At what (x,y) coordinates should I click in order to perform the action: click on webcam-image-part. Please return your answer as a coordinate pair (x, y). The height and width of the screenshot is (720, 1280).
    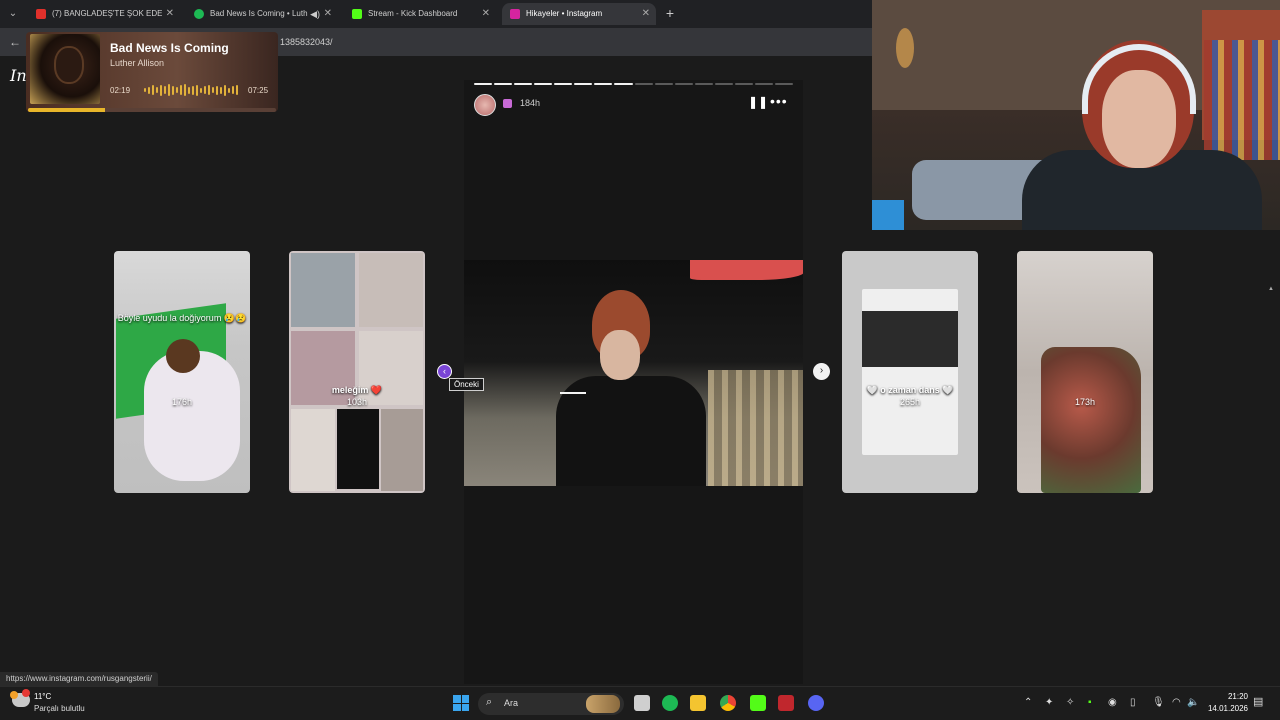
    Looking at the image, I should click on (905, 48).